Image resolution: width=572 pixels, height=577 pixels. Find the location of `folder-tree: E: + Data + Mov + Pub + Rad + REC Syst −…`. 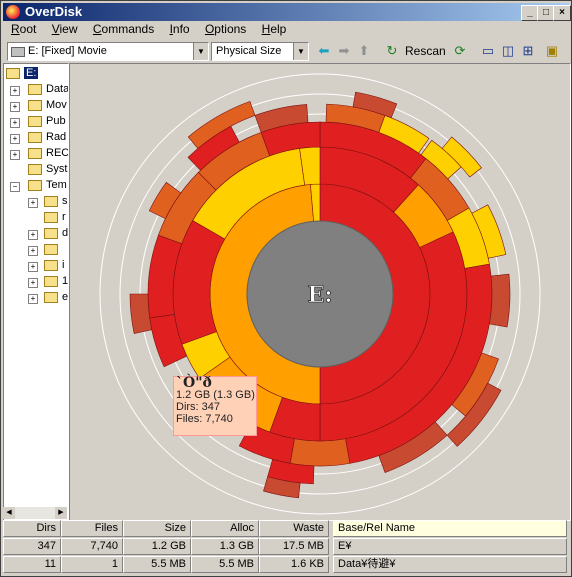

folder-tree: E: + Data + Mov + Pub + Rad + REC Syst −… is located at coordinates (36, 292).